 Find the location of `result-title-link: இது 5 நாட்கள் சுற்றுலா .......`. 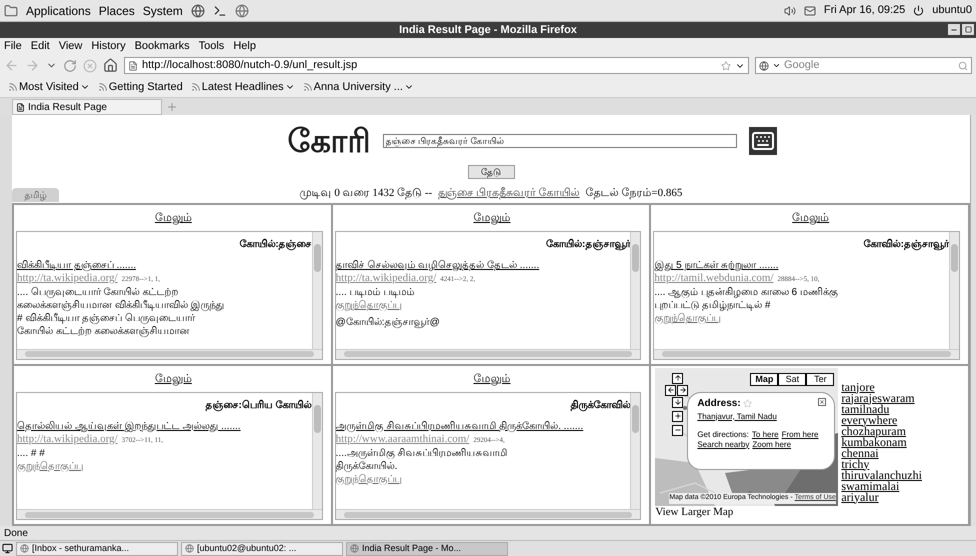

result-title-link: இது 5 நாட்கள் சுற்றுலா ....... is located at coordinates (801, 265).